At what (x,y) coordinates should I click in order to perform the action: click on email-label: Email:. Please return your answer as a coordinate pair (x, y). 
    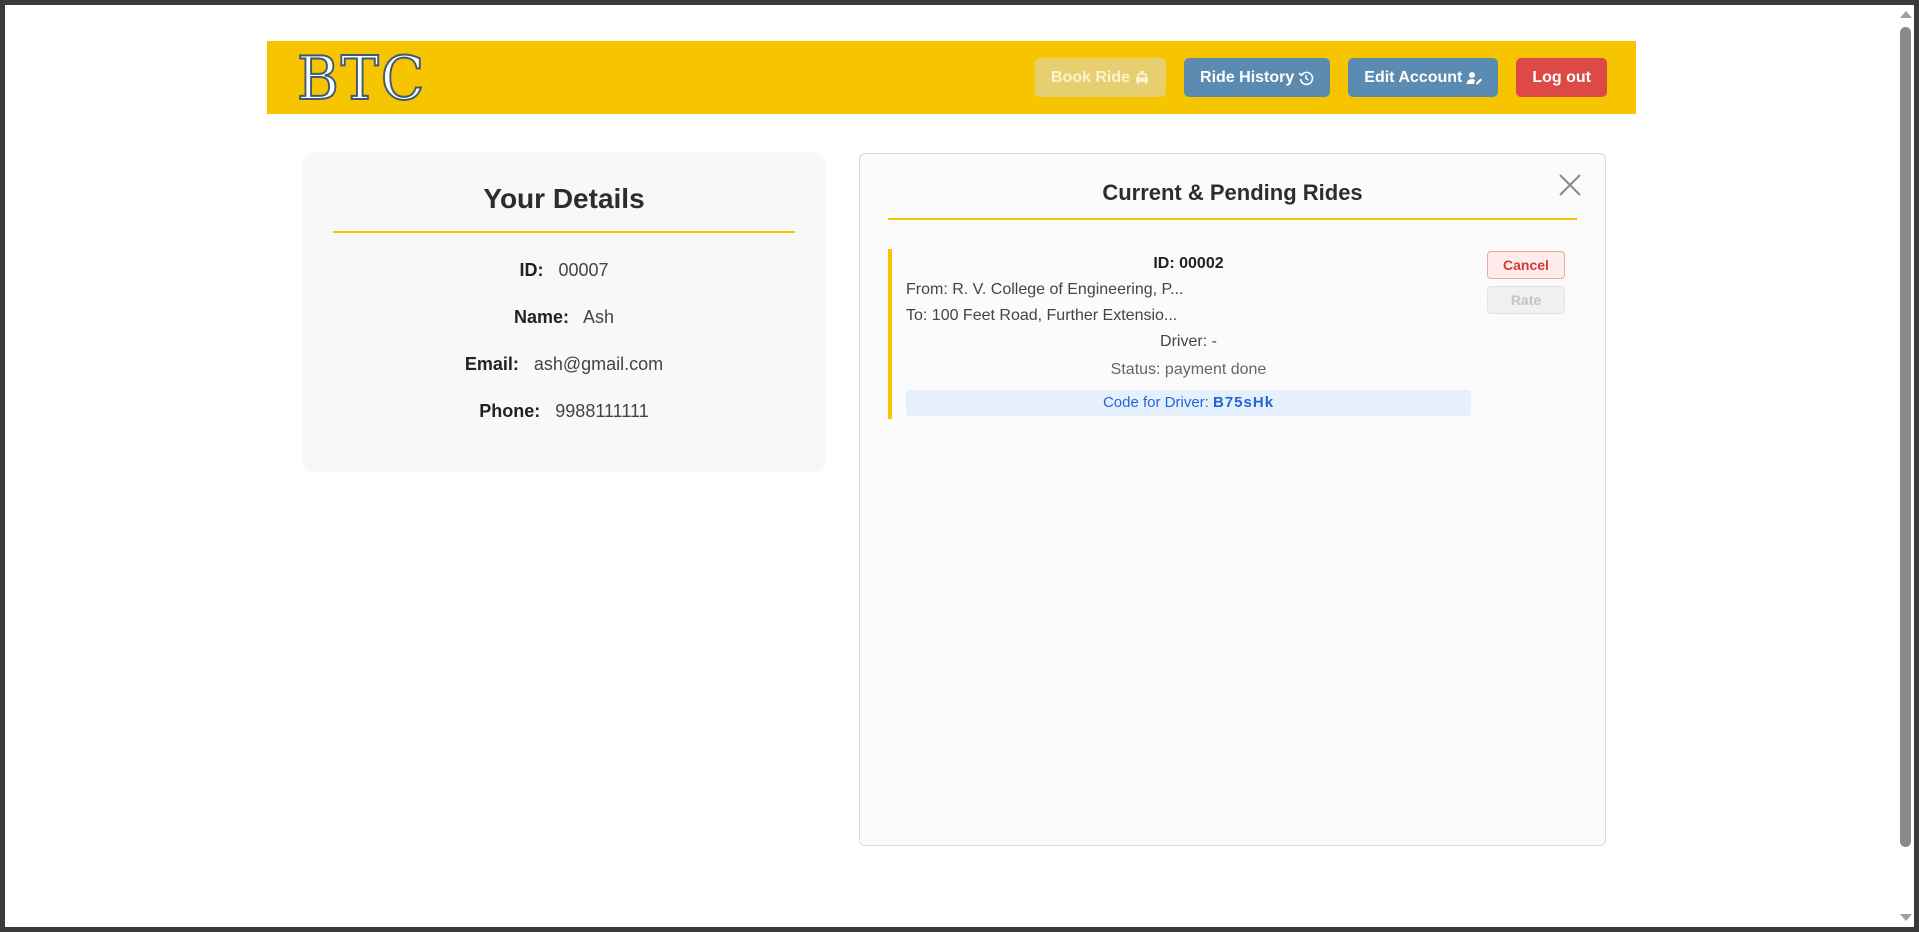
    Looking at the image, I should click on (491, 364).